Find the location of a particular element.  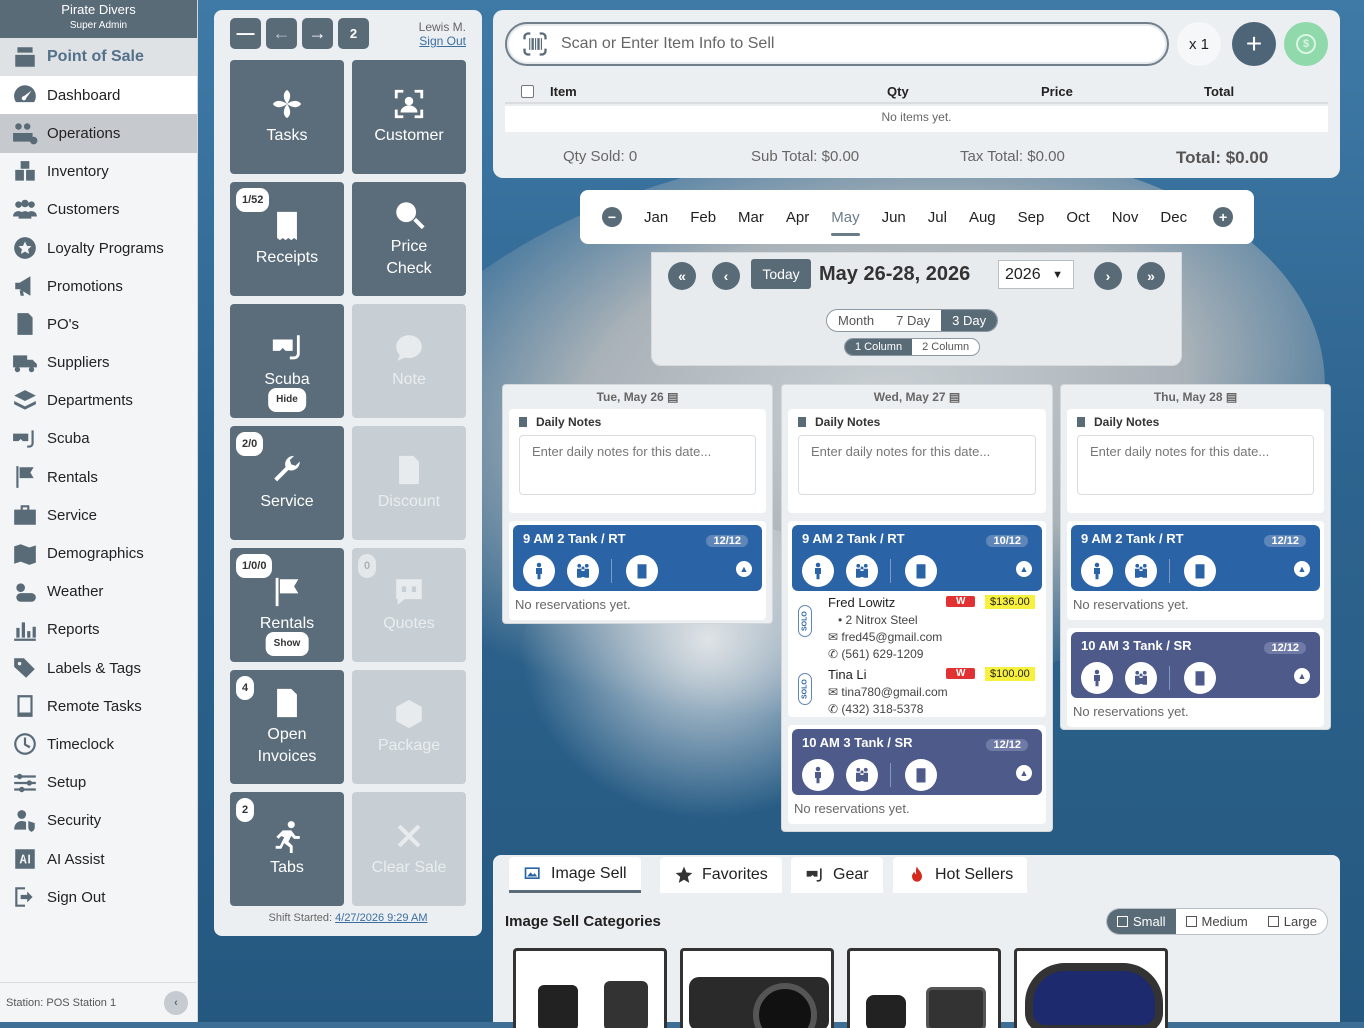

forward-arrow-icon: → is located at coordinates (317, 33).